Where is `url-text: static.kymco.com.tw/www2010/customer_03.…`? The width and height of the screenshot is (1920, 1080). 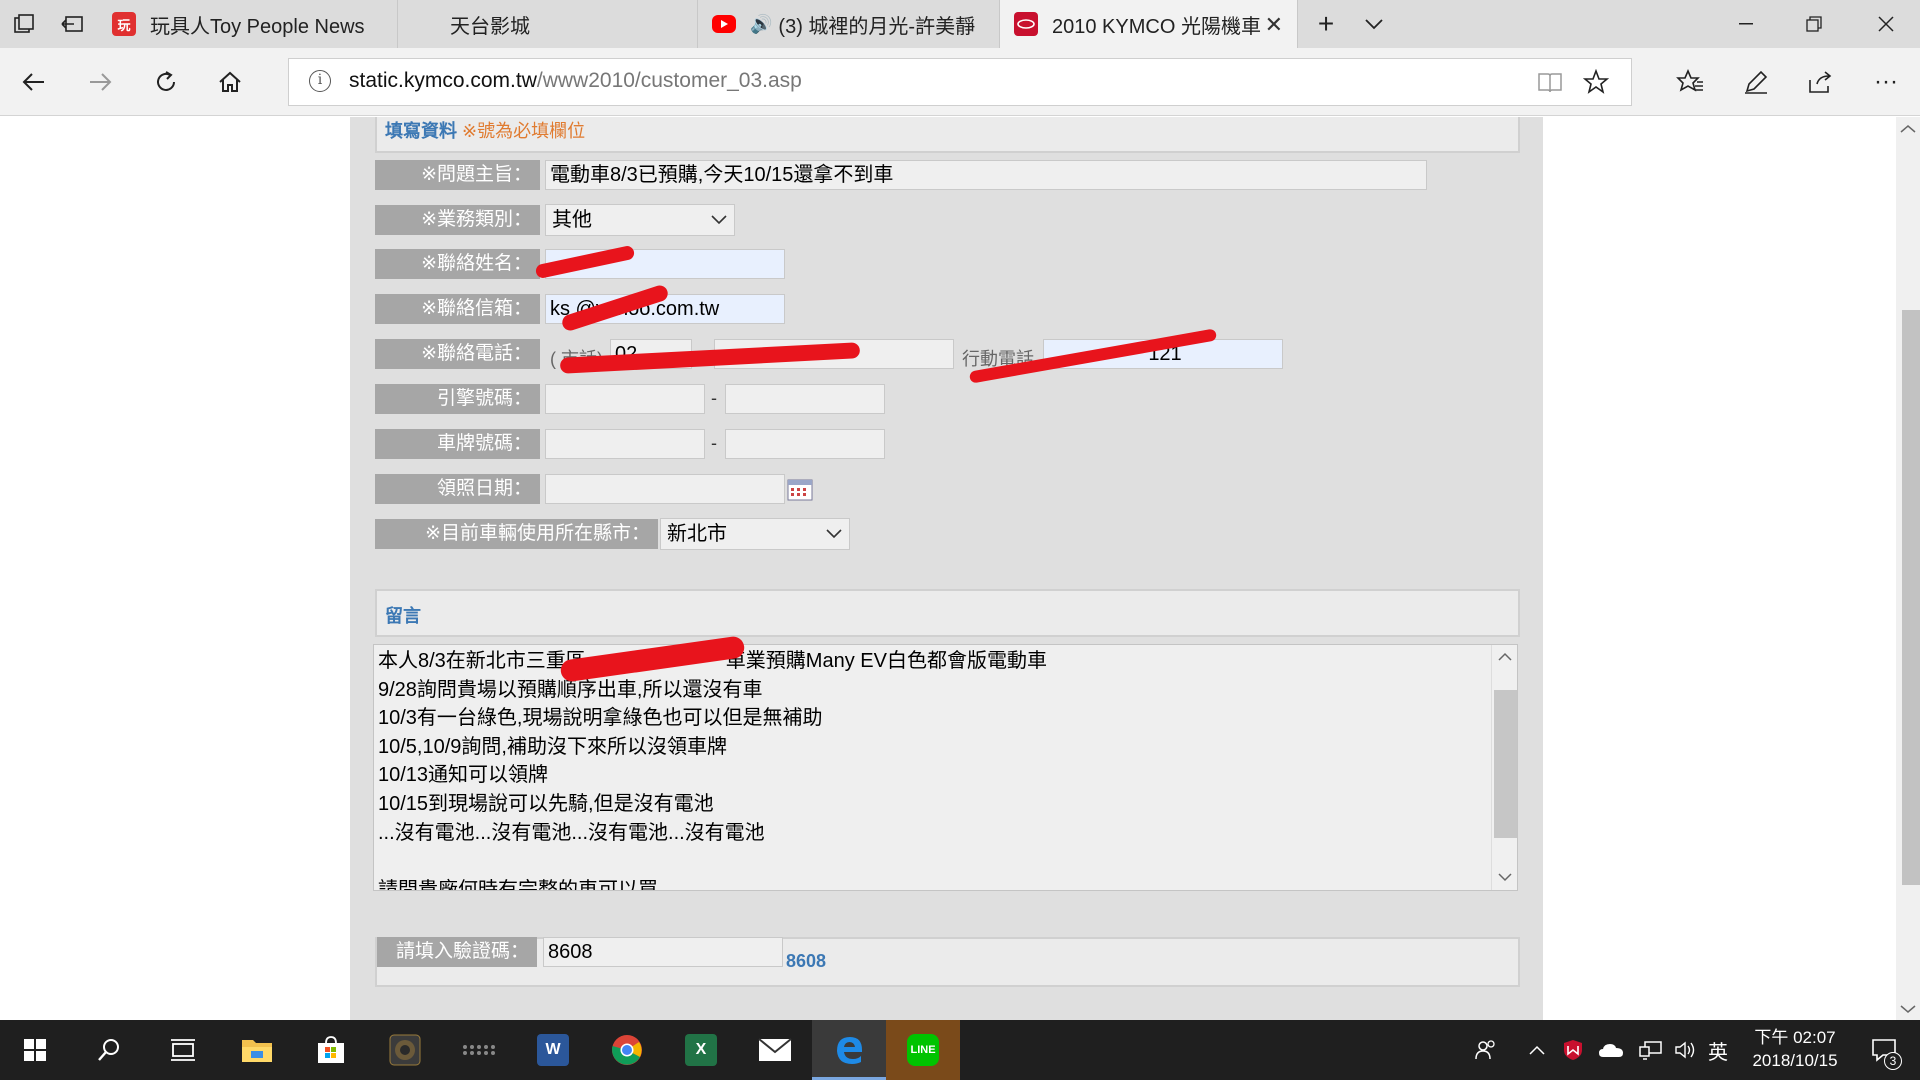
url-text: static.kymco.com.tw/www2010/customer_03.… is located at coordinates (575, 81).